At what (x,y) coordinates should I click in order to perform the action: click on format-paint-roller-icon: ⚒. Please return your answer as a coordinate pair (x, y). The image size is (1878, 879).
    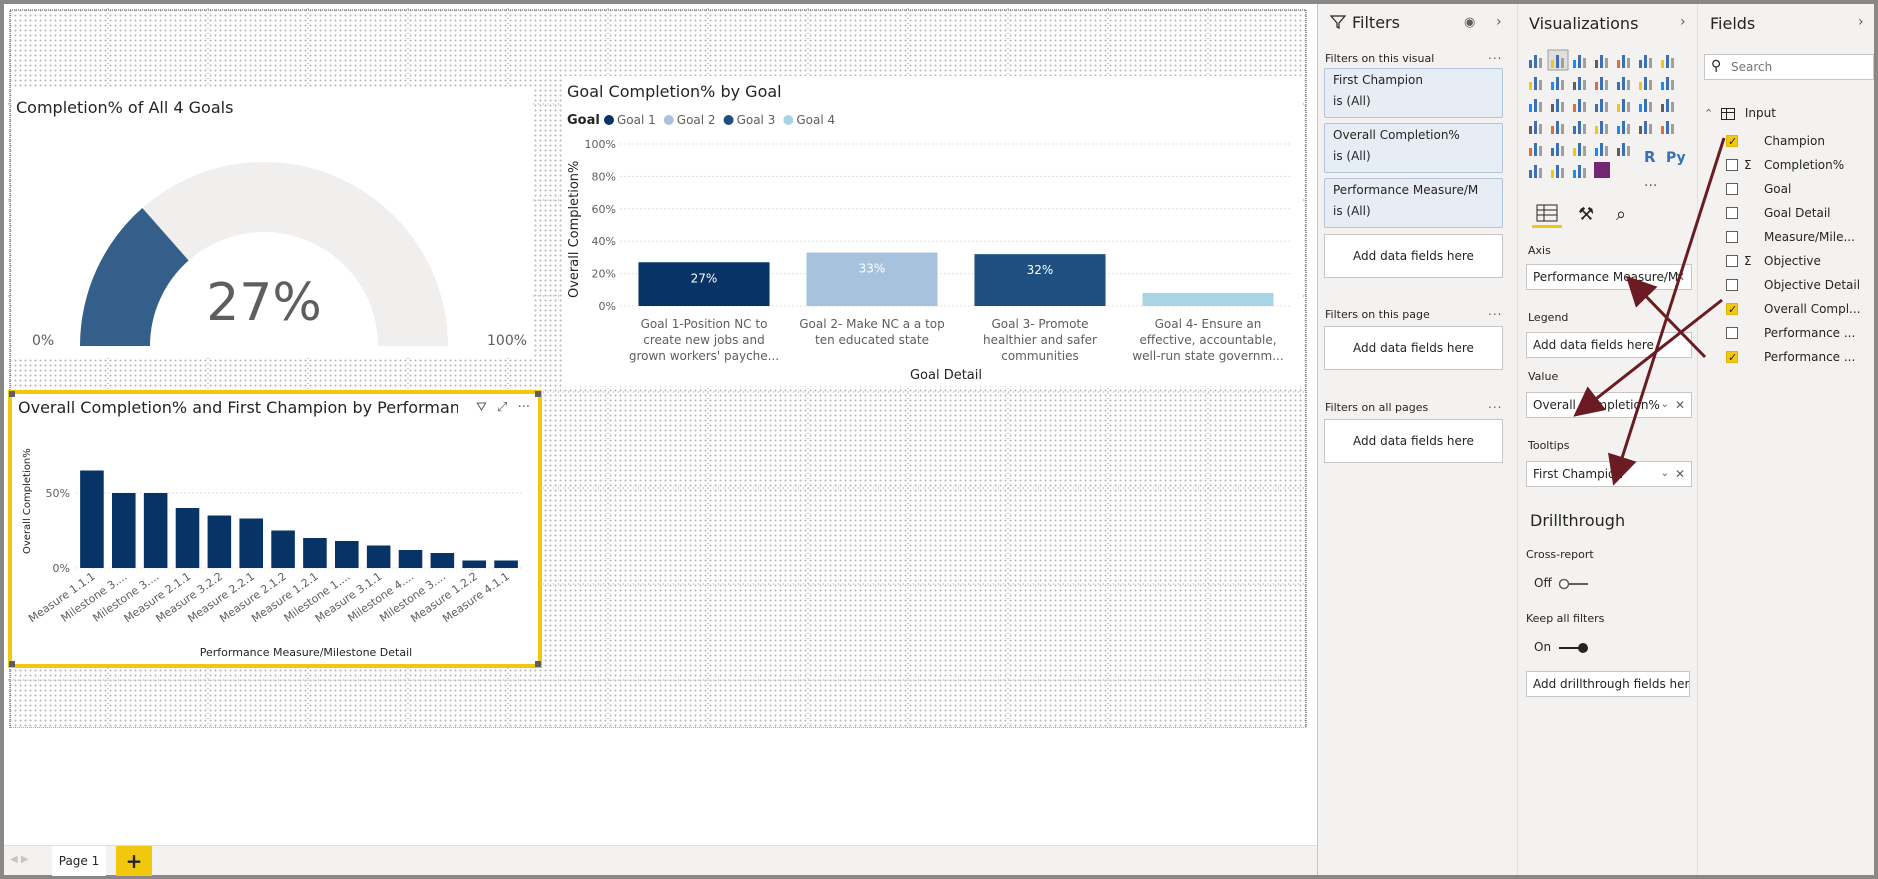
    Looking at the image, I should click on (1586, 214).